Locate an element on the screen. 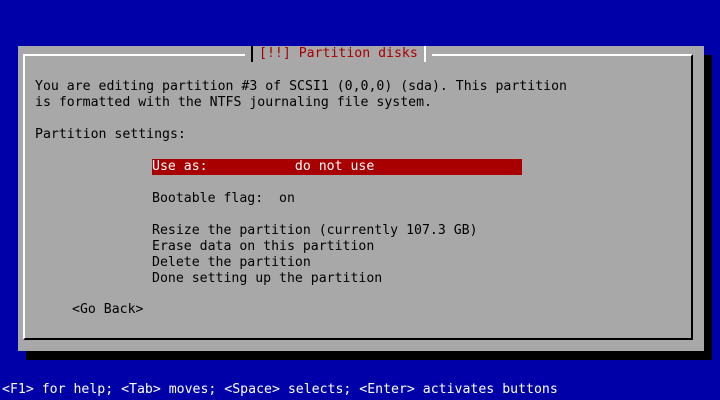 The width and height of the screenshot is (720, 400). dialog-title-bar: [!!] Partition disks is located at coordinates (338, 54).